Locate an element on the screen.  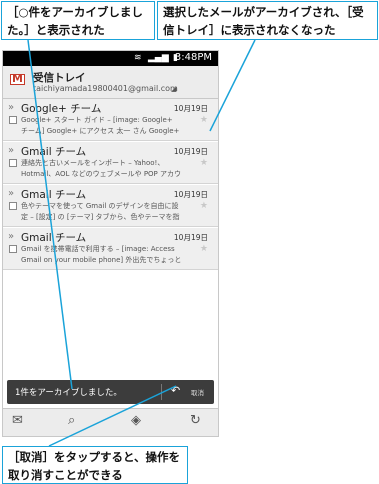
compose-icon: ✉ is located at coordinates (17, 420).